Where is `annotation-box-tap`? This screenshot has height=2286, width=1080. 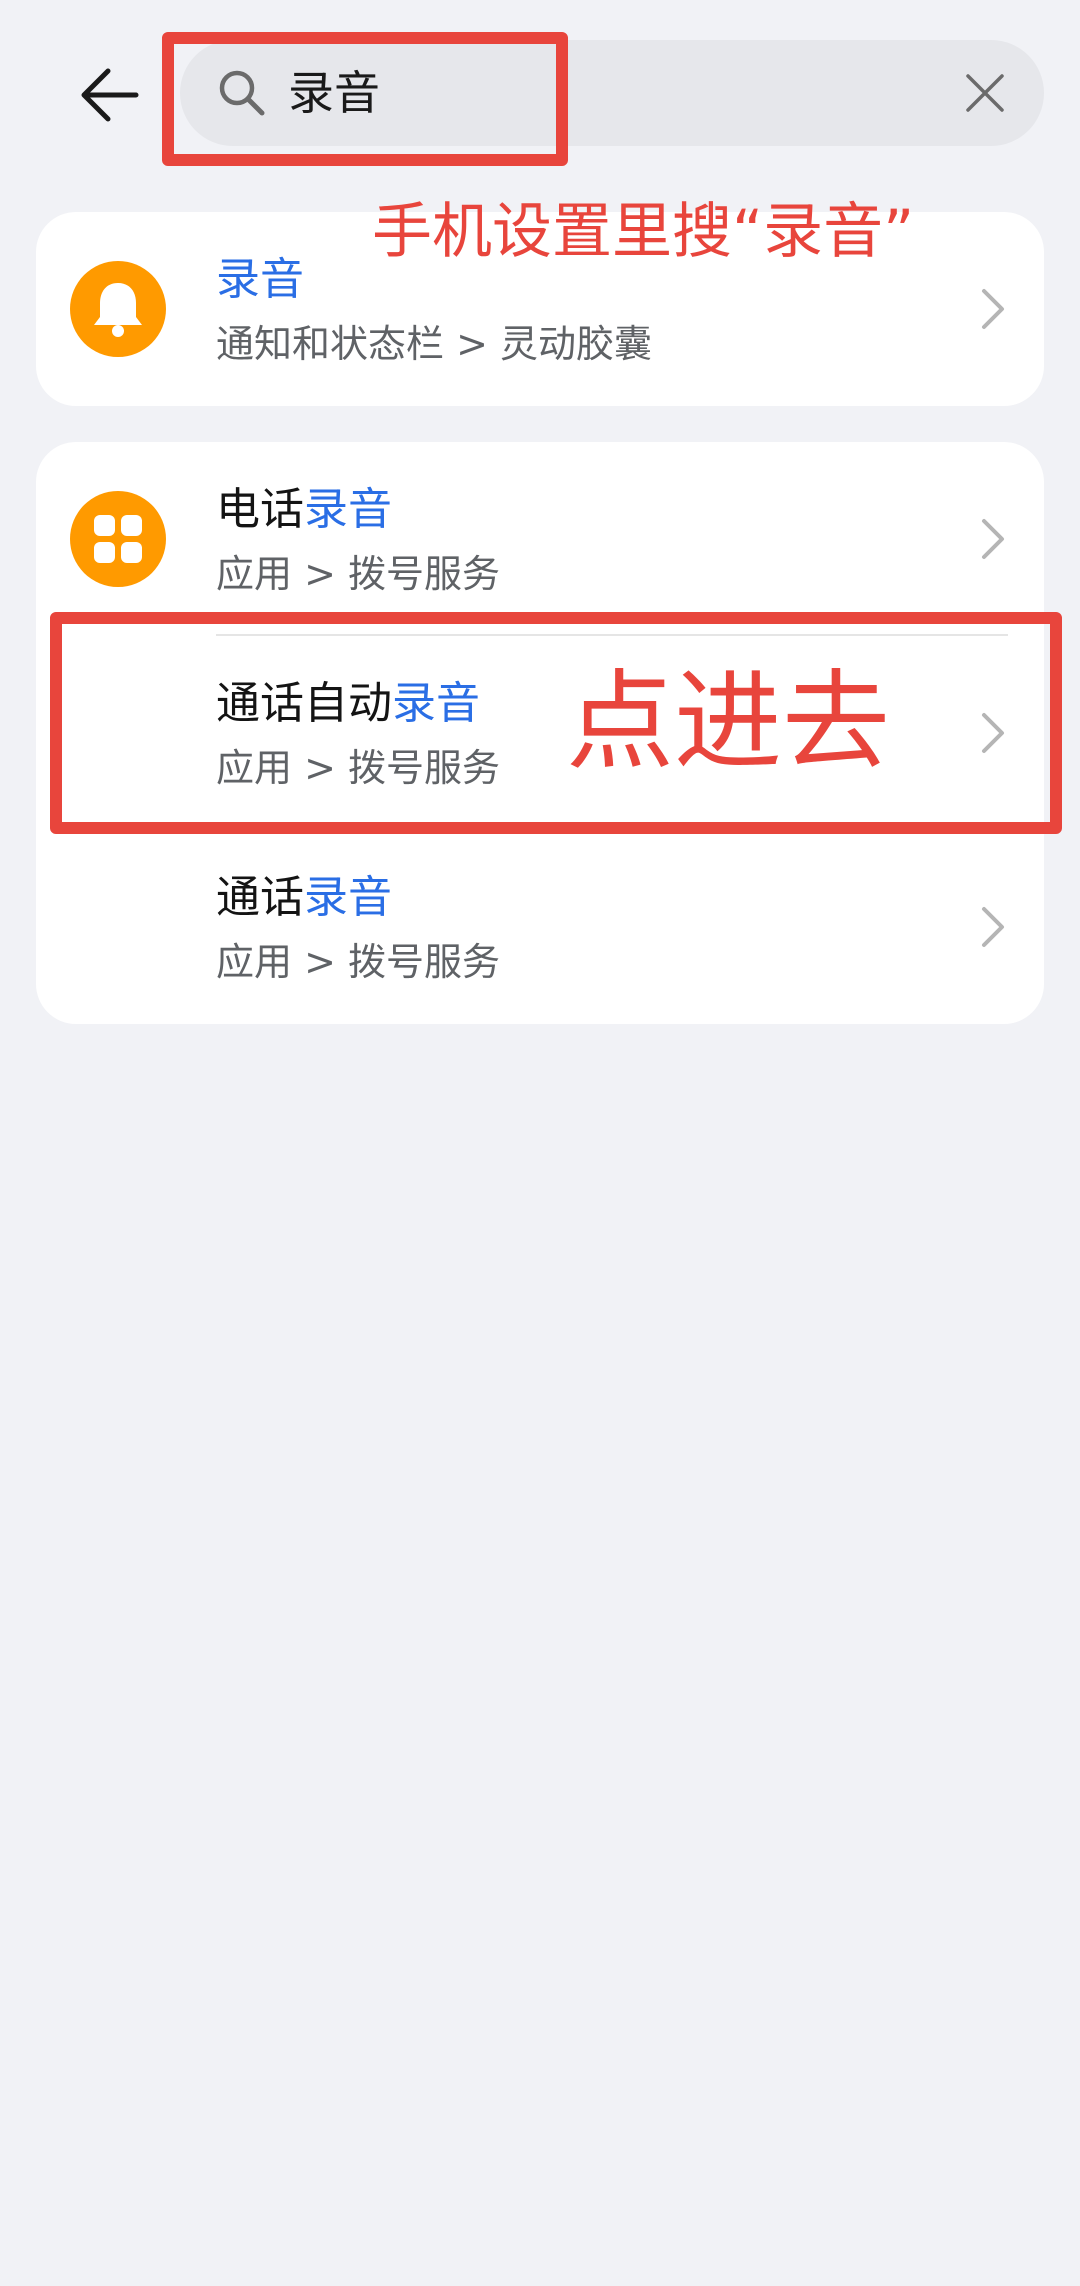 annotation-box-tap is located at coordinates (556, 723).